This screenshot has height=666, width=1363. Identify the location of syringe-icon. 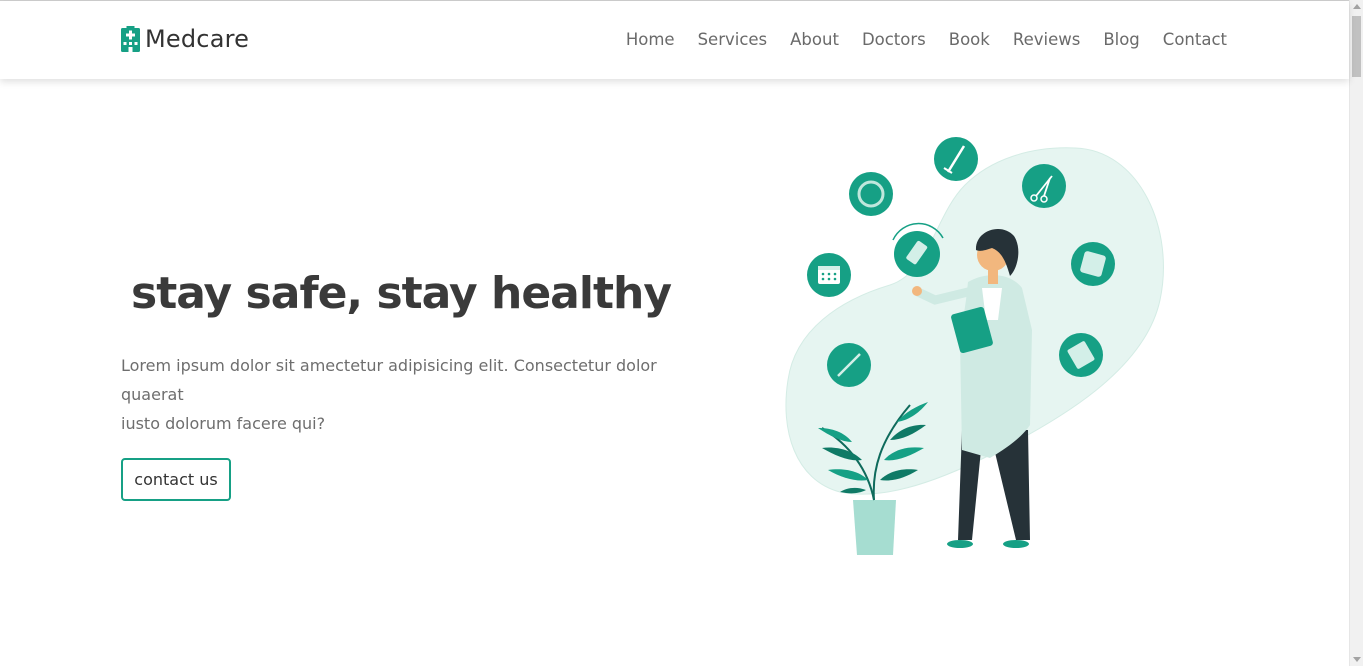
(956, 159).